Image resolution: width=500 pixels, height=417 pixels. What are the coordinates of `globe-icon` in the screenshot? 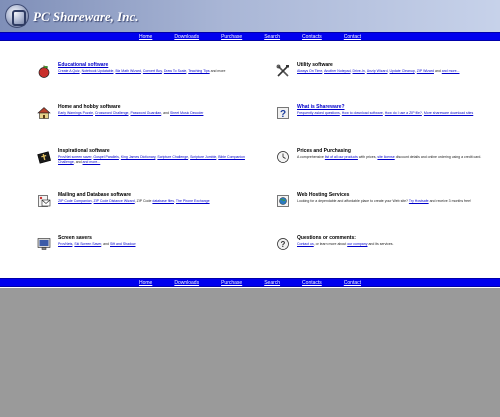 It's located at (283, 201).